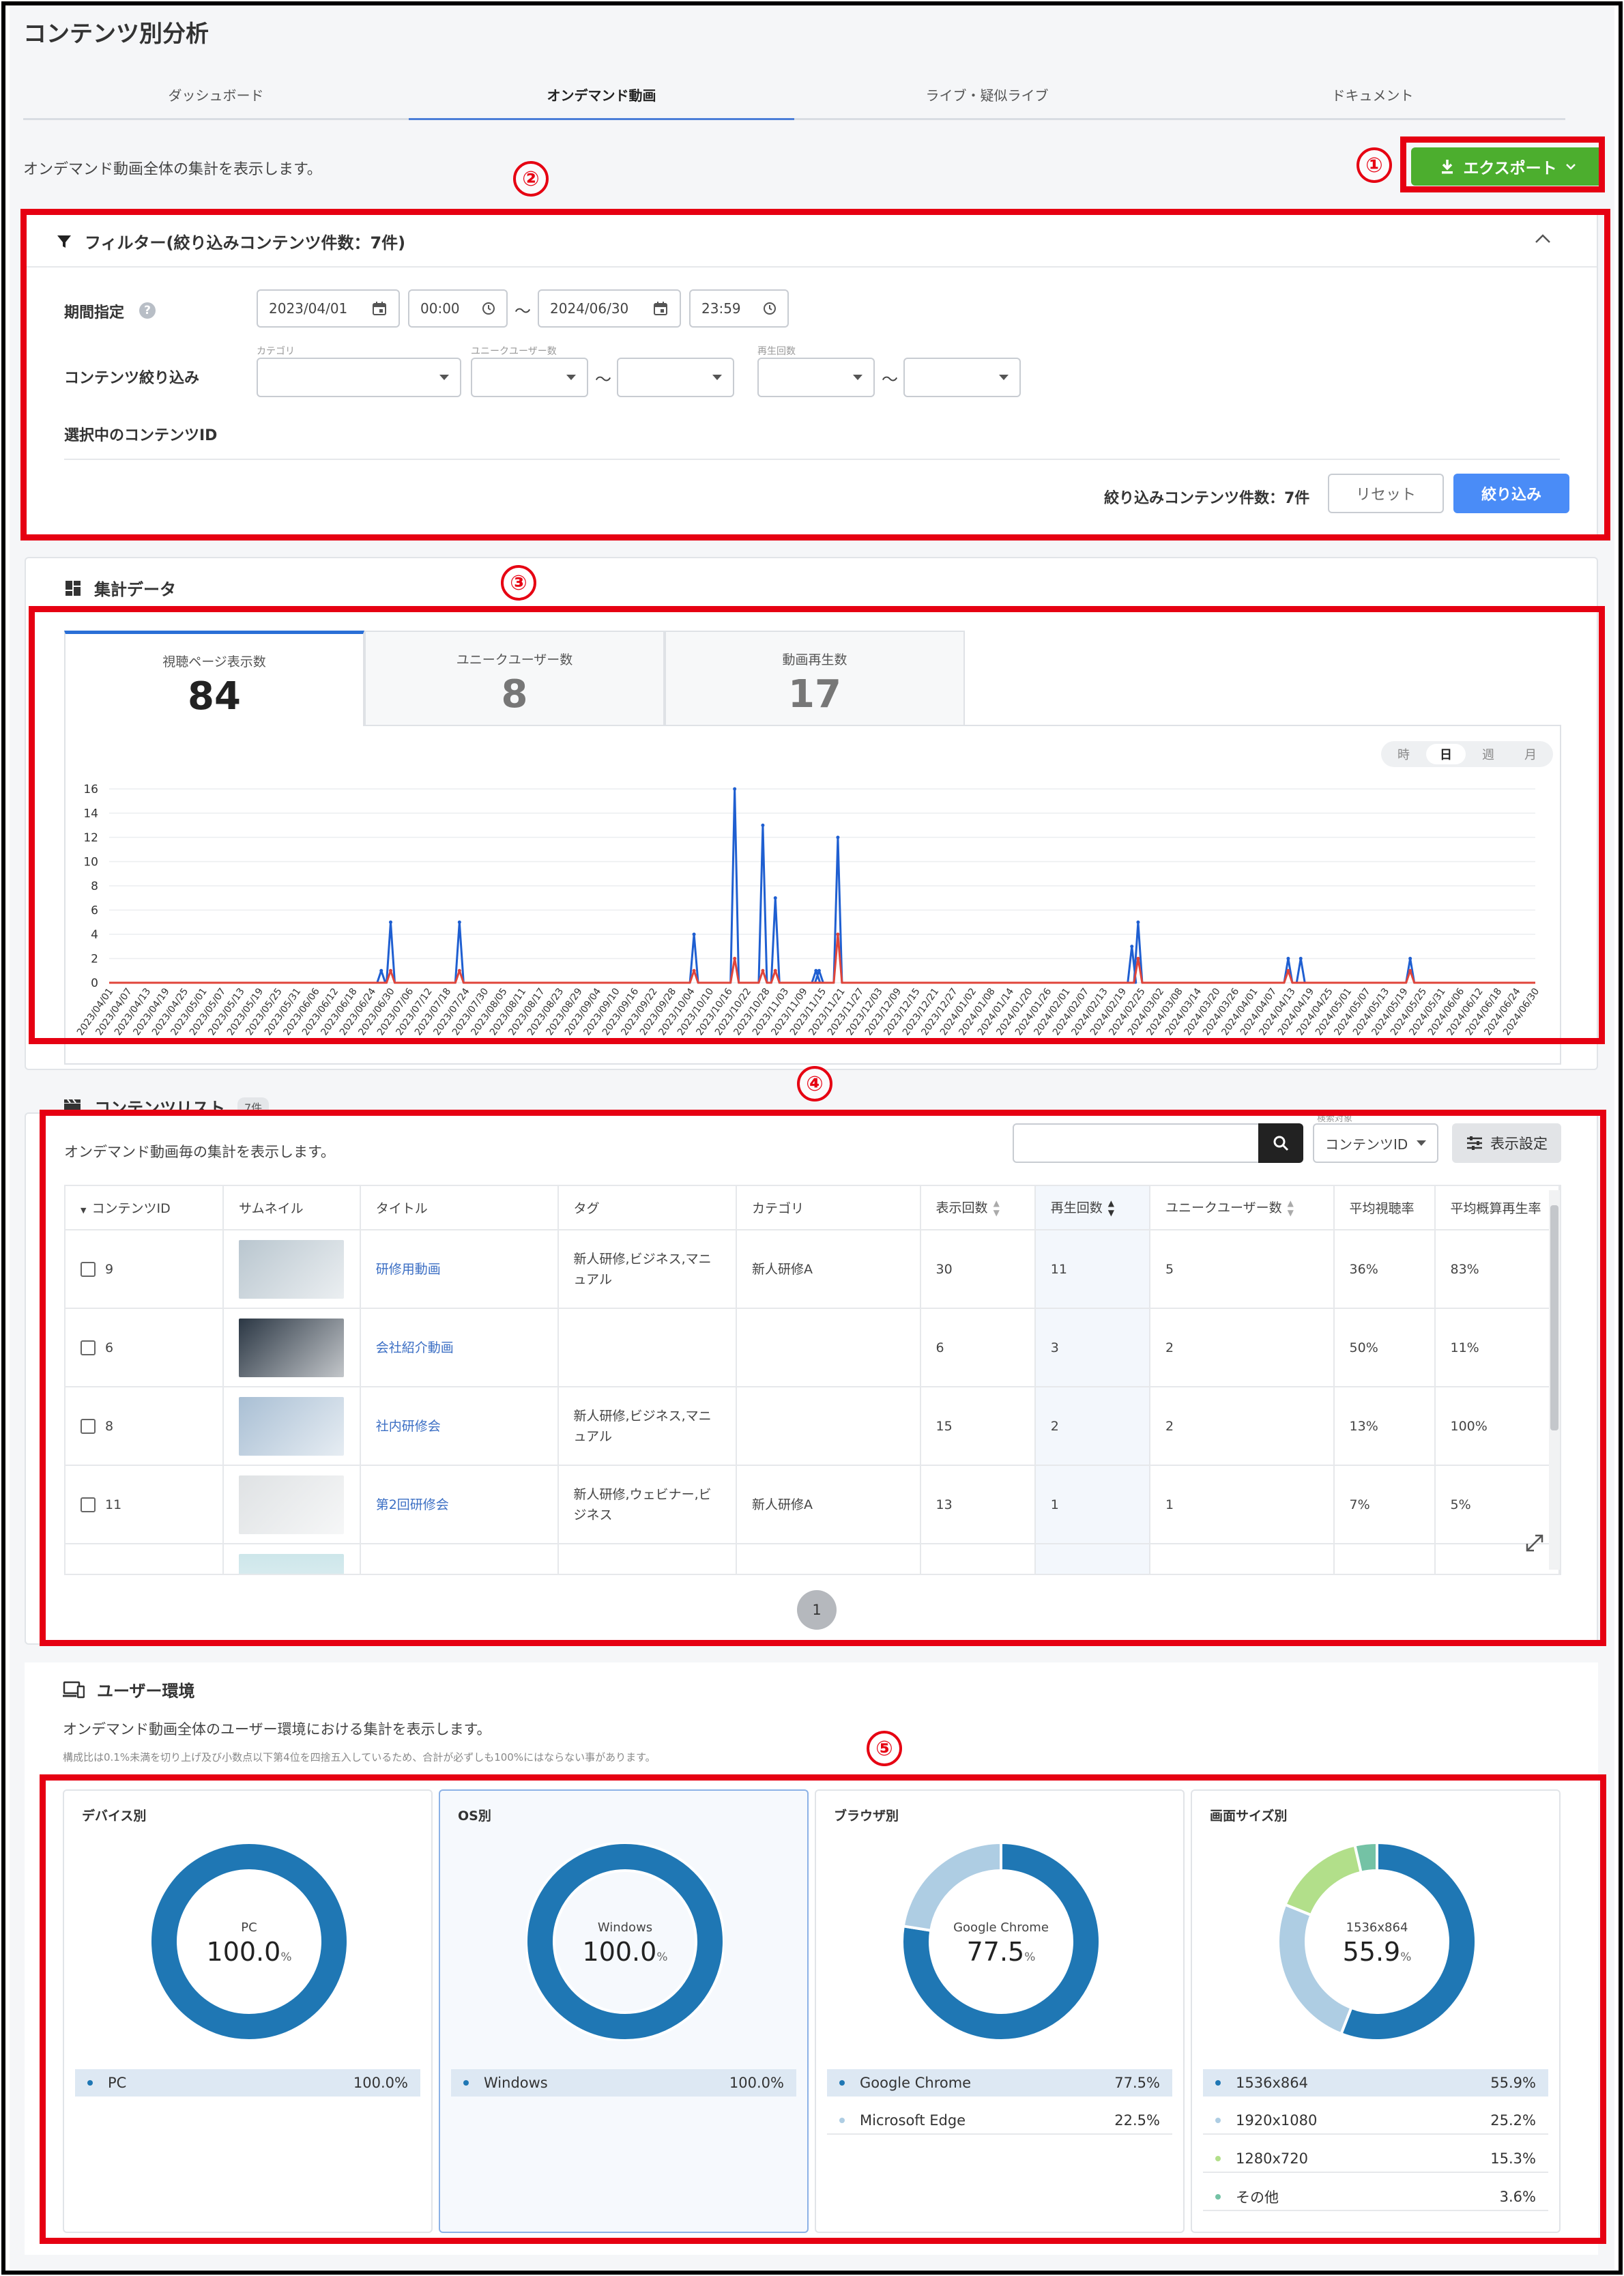  I want to click on page-button-1: 1, so click(817, 1610).